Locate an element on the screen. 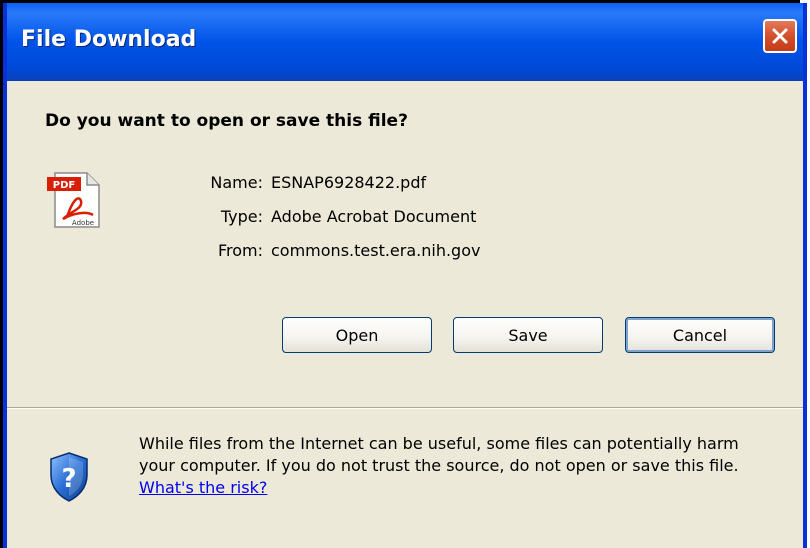  file-type-value: Adobe Acrobat Document is located at coordinates (374, 216).